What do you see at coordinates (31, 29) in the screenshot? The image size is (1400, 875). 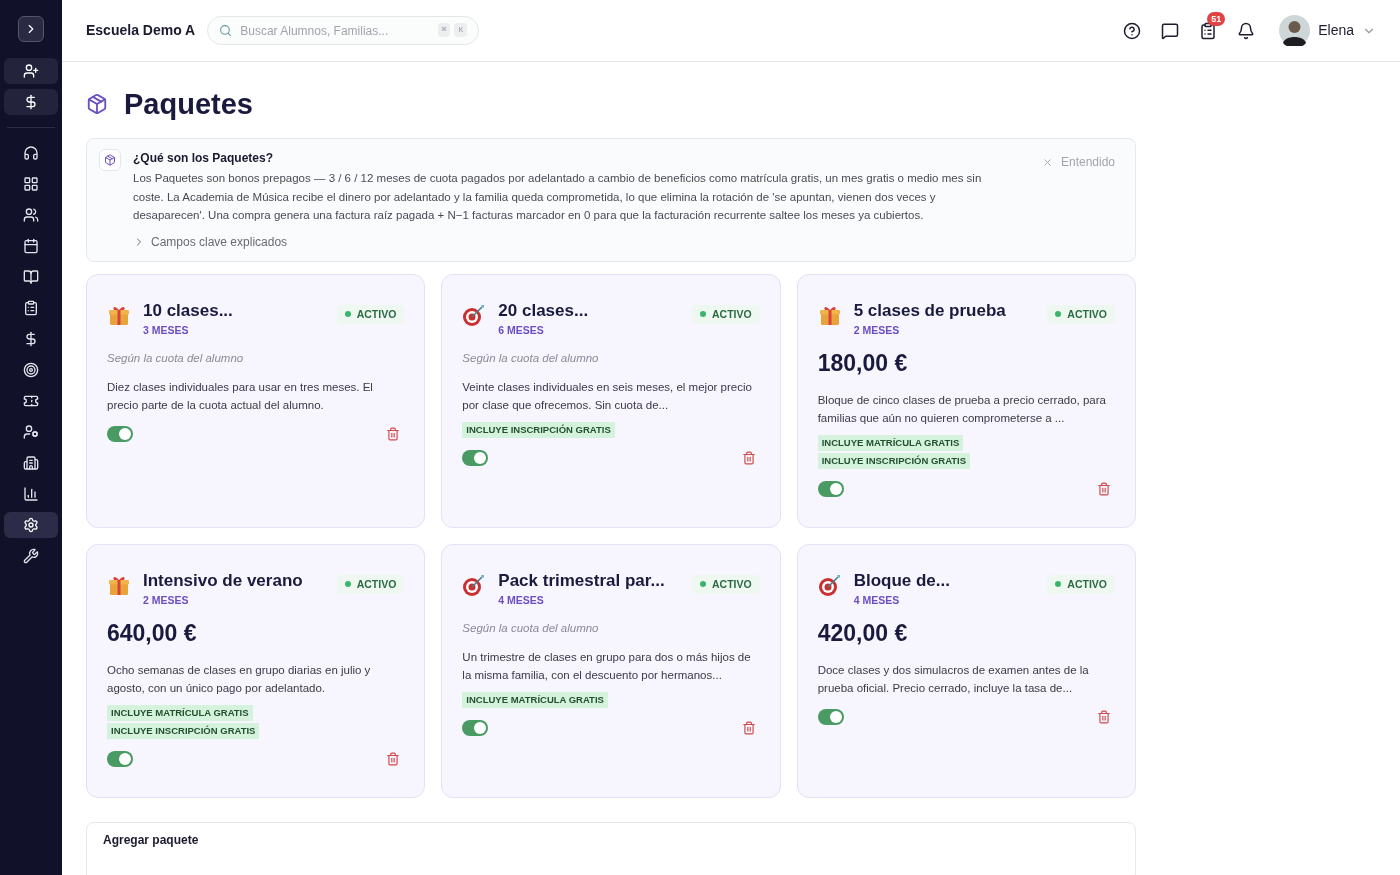 I see `expand-sidebar-button` at bounding box center [31, 29].